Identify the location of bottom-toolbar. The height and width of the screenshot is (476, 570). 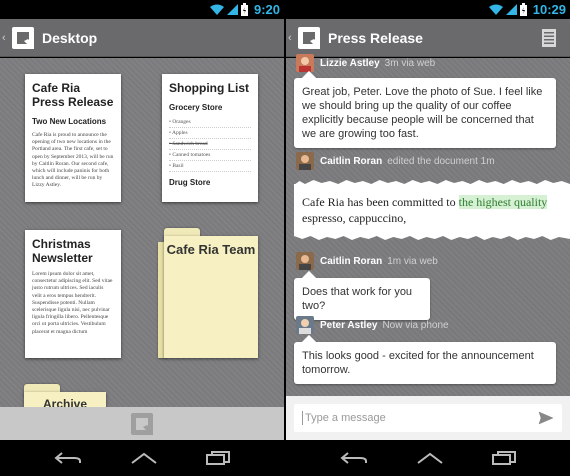
(142, 423).